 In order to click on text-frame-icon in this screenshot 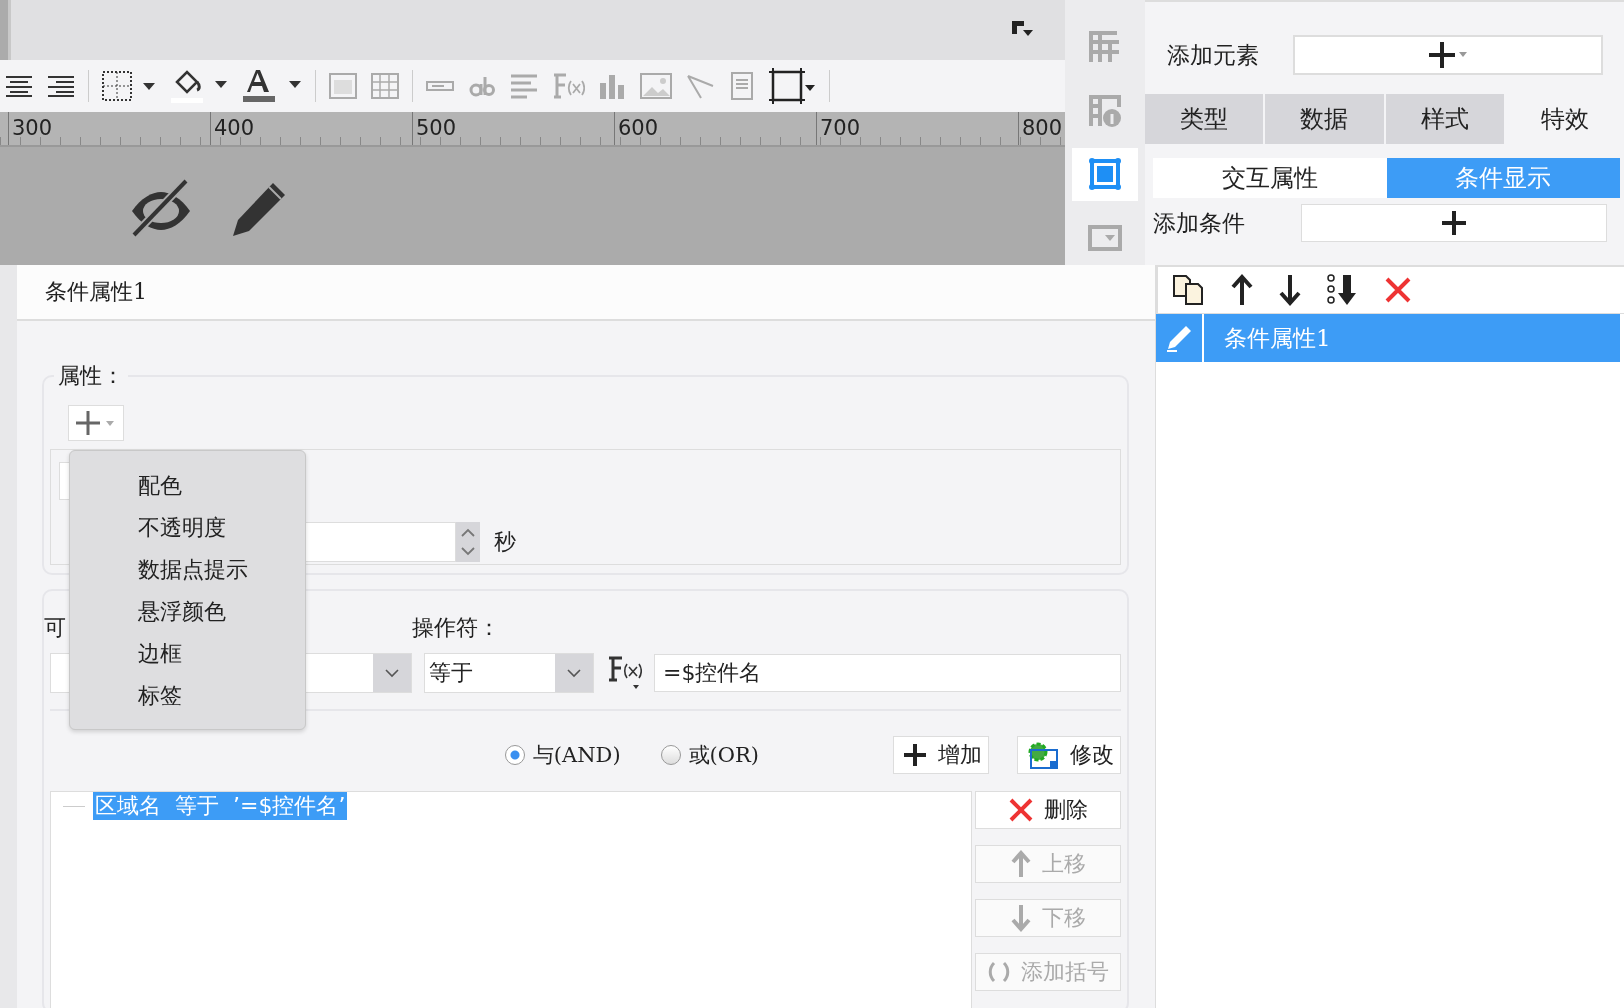, I will do `click(343, 86)`.